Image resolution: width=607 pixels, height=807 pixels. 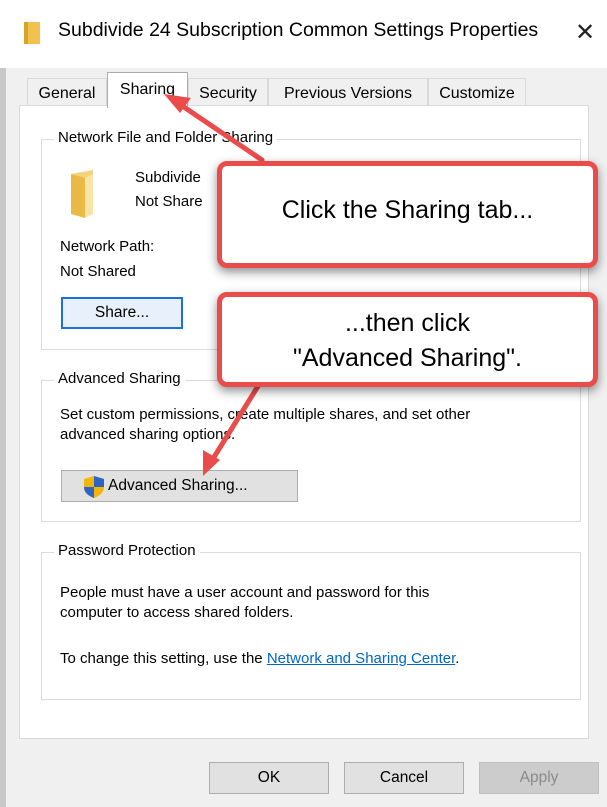 I want to click on callout-advanced-sharing-line-2: "Advanced Sharing"., so click(x=407, y=358).